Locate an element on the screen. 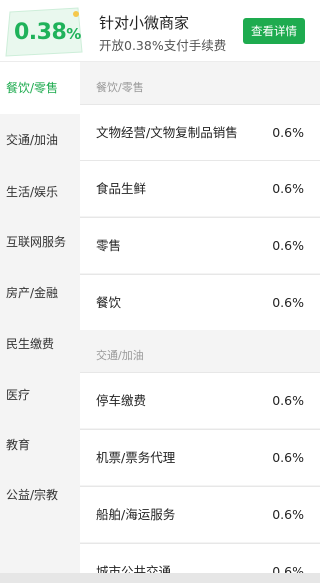 This screenshot has width=320, height=583. sidebar-item-transport-fuel: 交通/加油 is located at coordinates (40, 140).